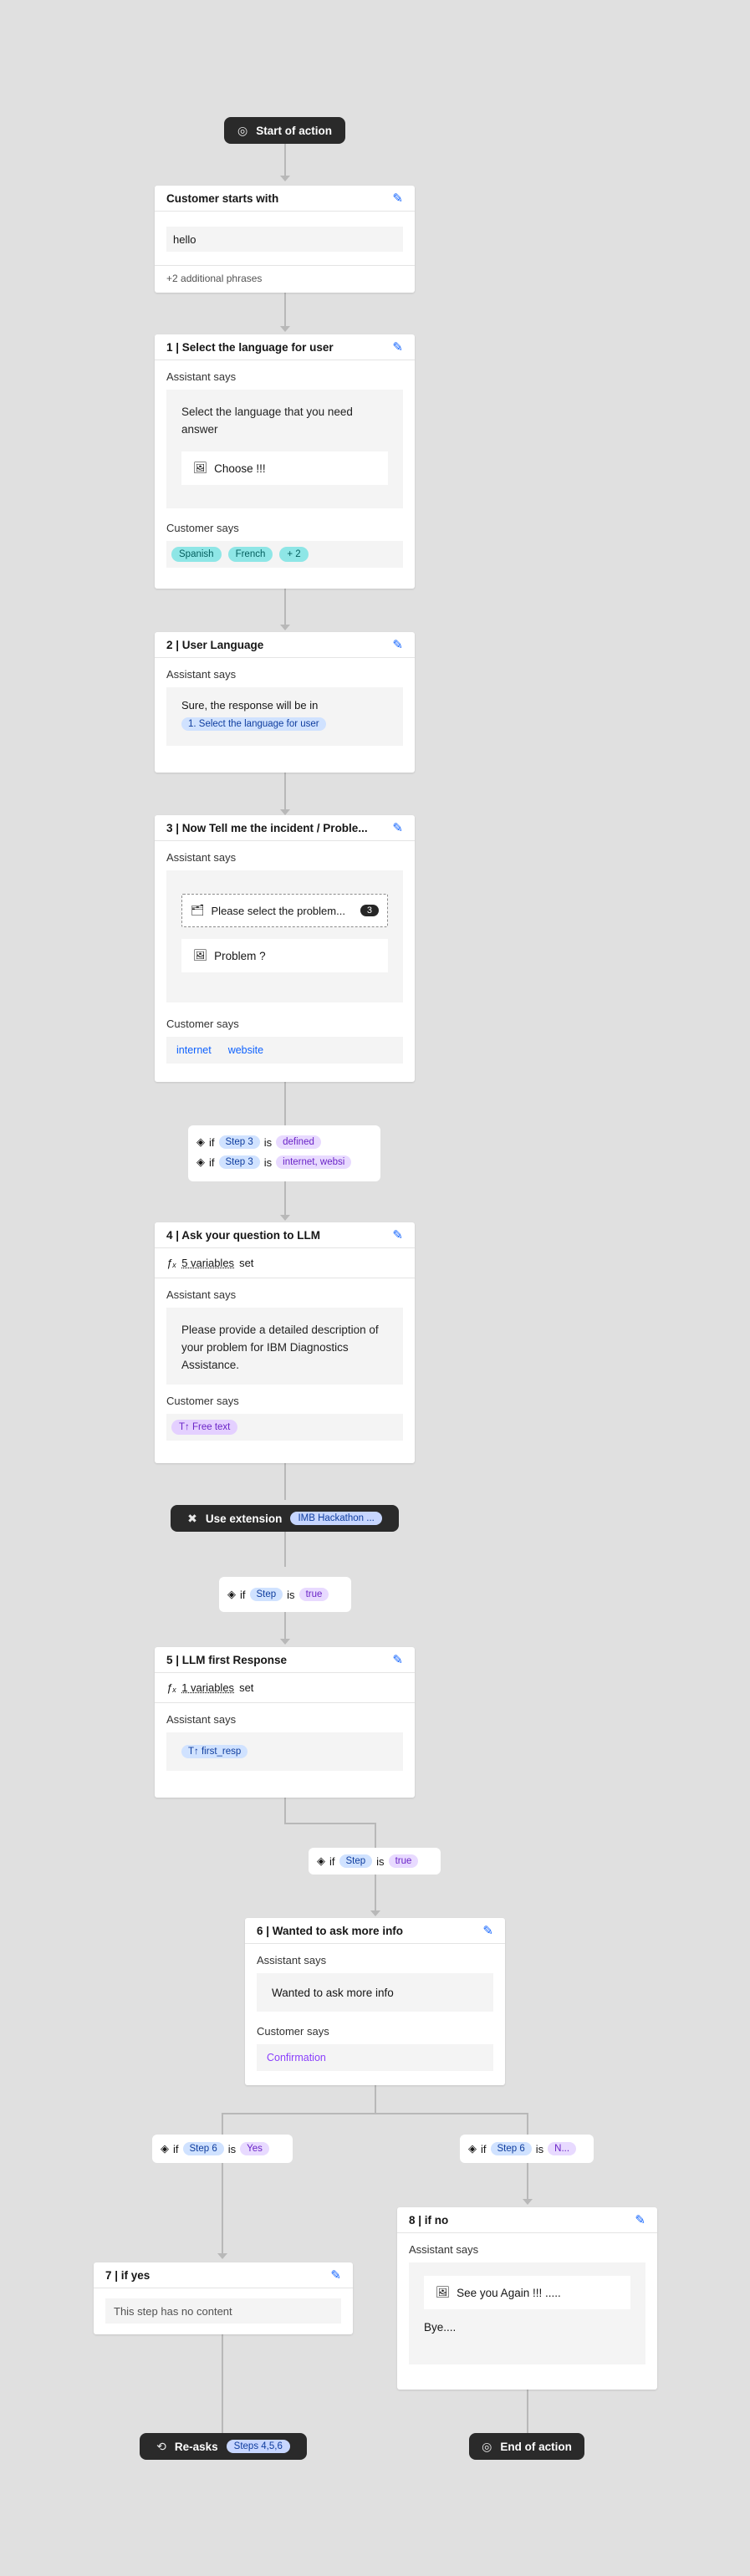 The height and width of the screenshot is (2576, 750). I want to click on assistant-message: Sure, the response will be in, so click(250, 705).